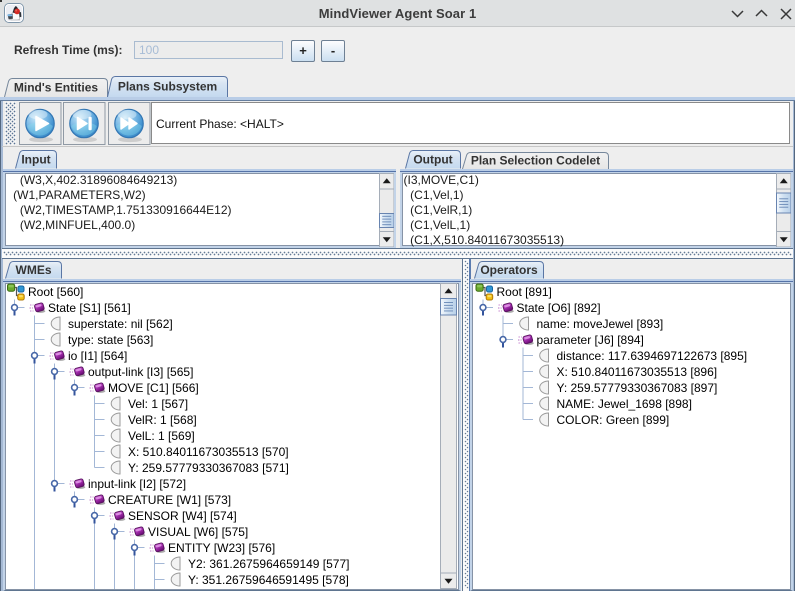 This screenshot has height=591, width=795. What do you see at coordinates (161, 435) in the screenshot?
I see `svg-text: VelL: 1 [569]` at bounding box center [161, 435].